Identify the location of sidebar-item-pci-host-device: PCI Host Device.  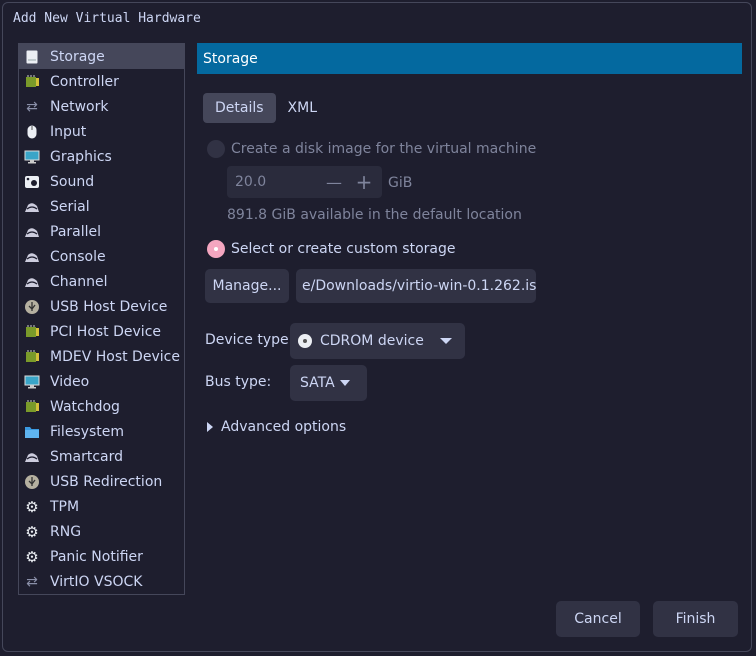
(101, 331).